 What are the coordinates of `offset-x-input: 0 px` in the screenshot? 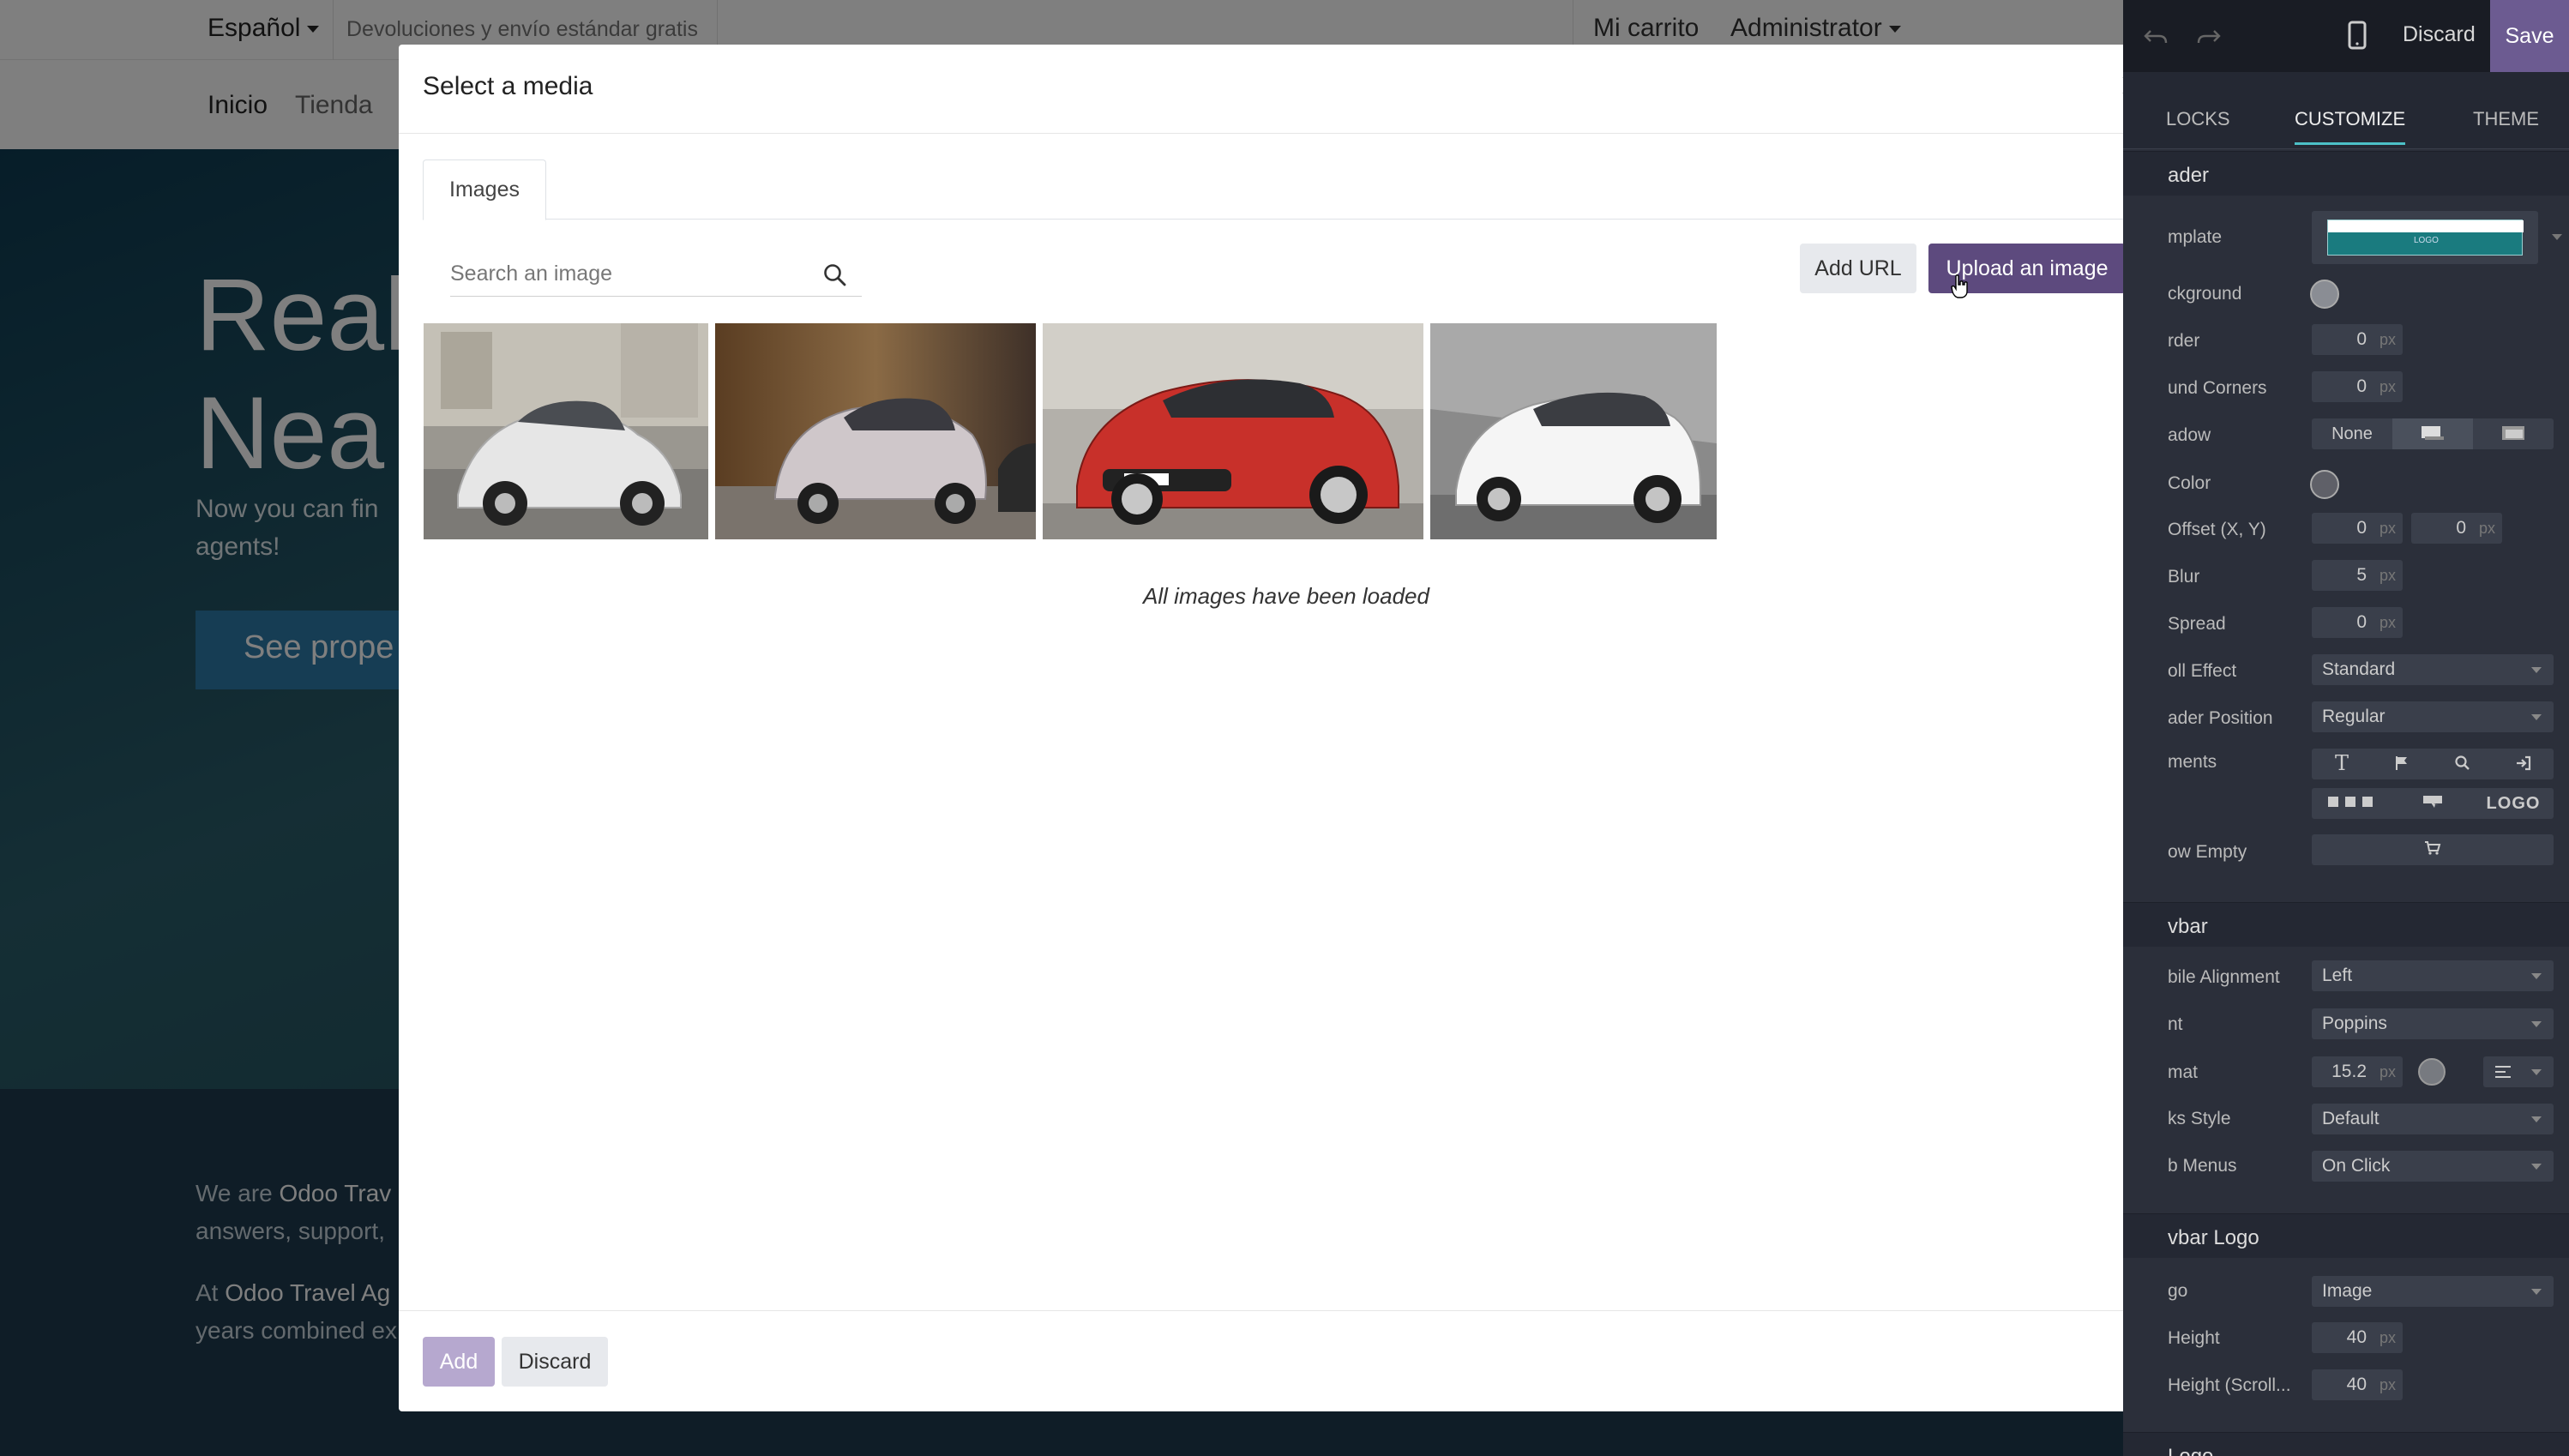 It's located at (2357, 528).